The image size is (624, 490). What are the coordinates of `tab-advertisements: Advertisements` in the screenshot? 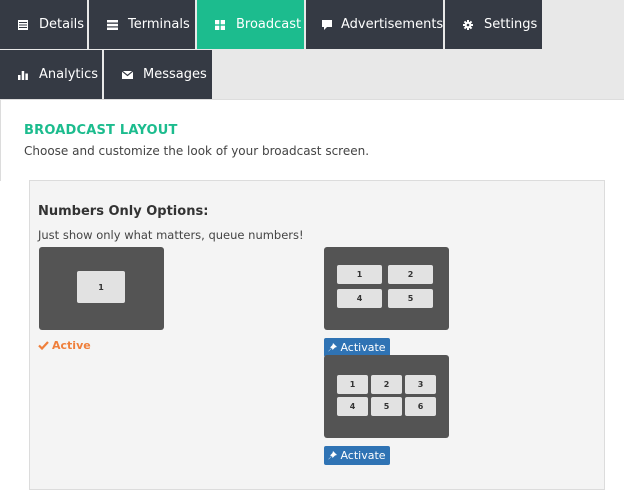 It's located at (374, 24).